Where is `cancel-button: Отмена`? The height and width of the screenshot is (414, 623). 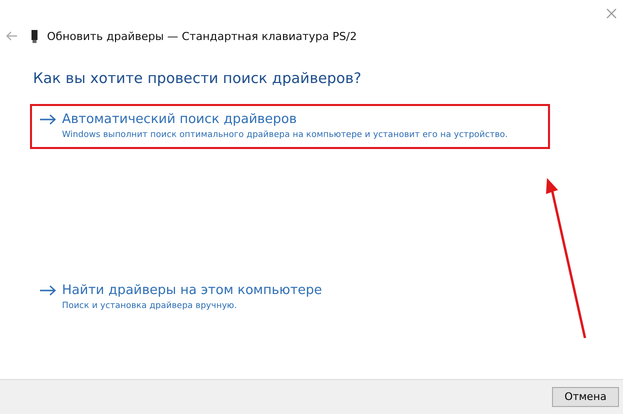 cancel-button: Отмена is located at coordinates (585, 397).